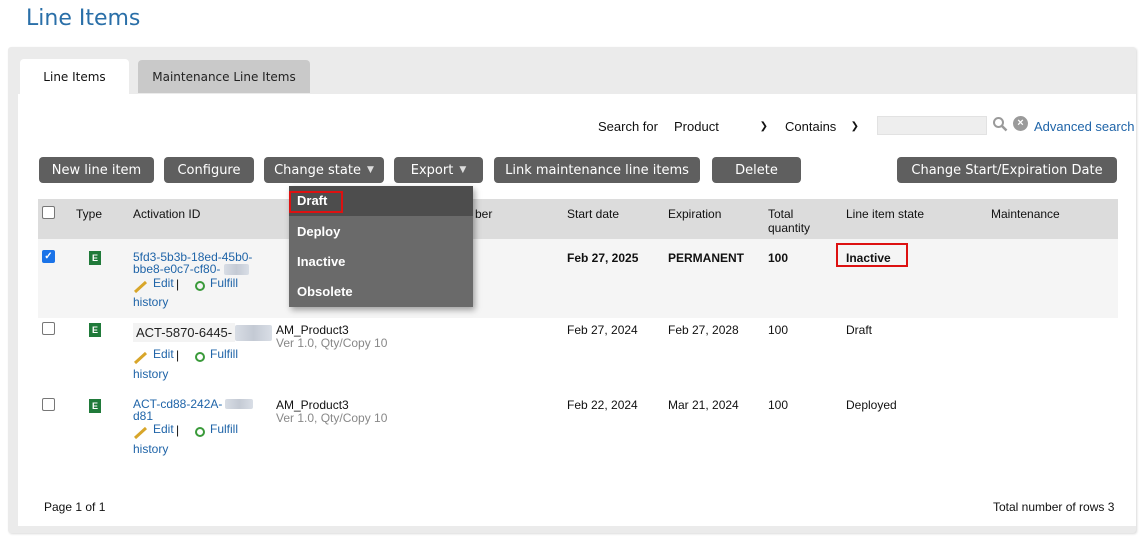 The image size is (1143, 536). Describe the element at coordinates (1007, 170) in the screenshot. I see `change-dates-button: Change Start/Expiration Date` at that location.